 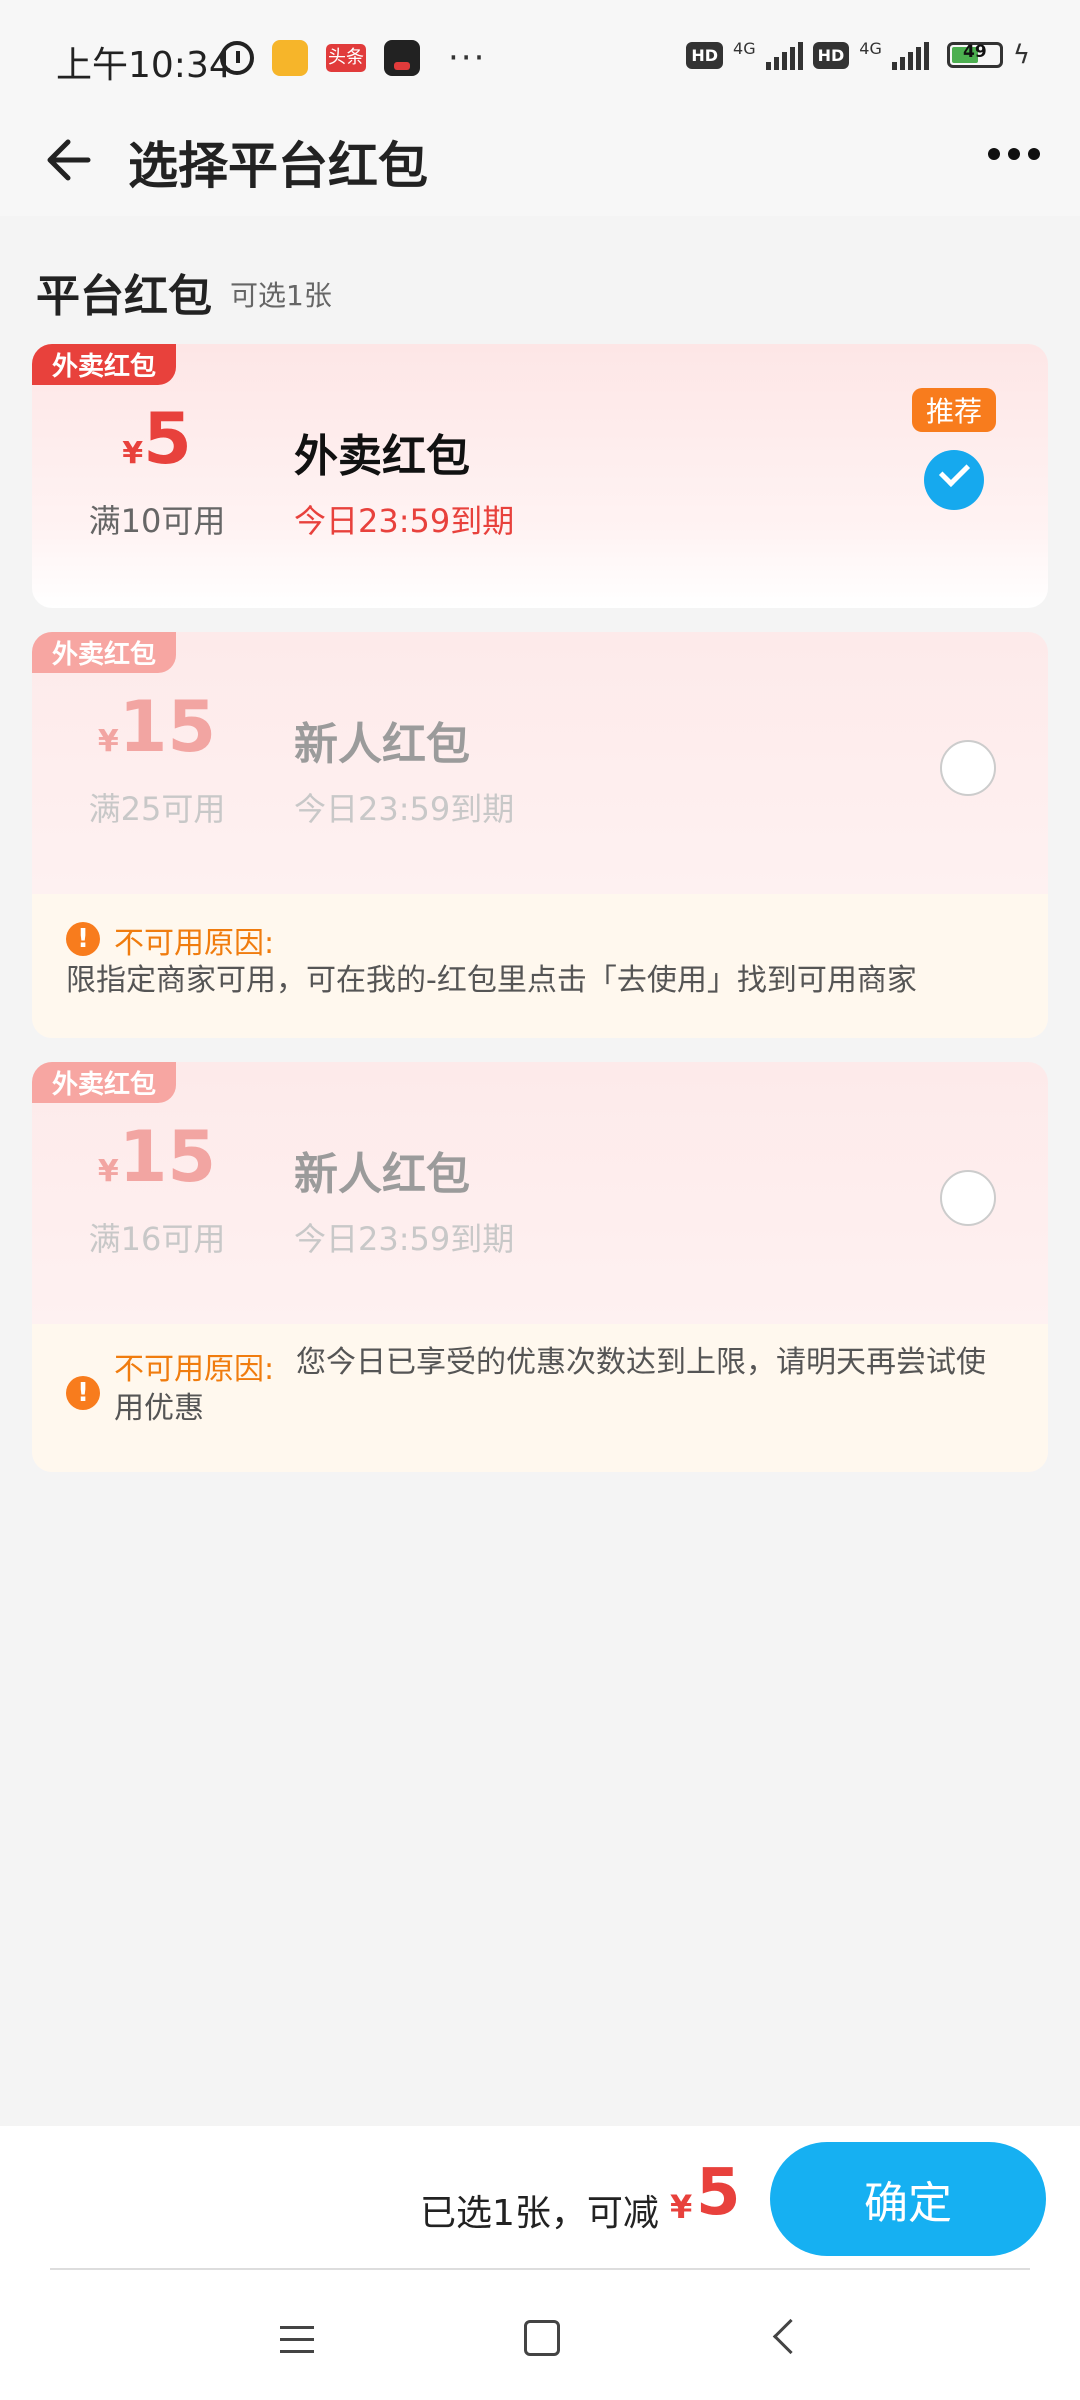 What do you see at coordinates (953, 410) in the screenshot?
I see `recommend-badge: 推荐` at bounding box center [953, 410].